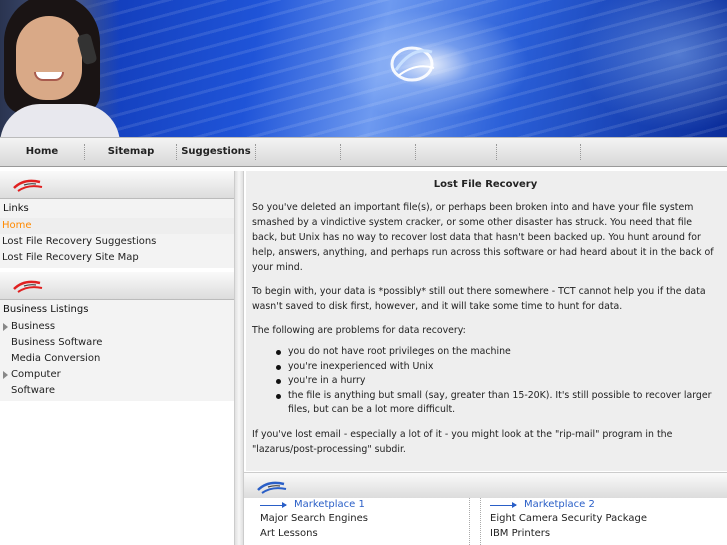 The height and width of the screenshot is (545, 727). I want to click on business-item-label: Media Conversion, so click(56, 358).